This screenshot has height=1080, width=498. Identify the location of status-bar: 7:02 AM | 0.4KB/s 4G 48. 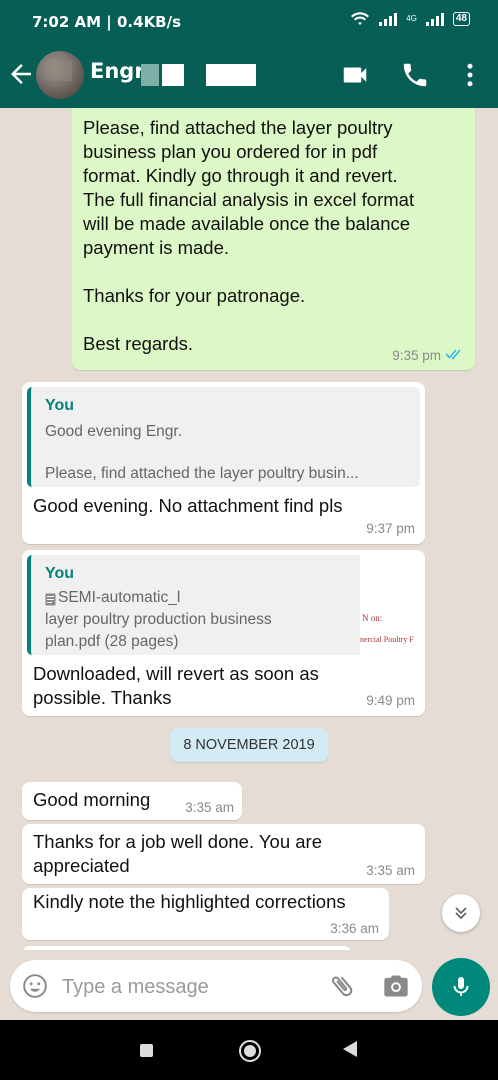
(249, 21).